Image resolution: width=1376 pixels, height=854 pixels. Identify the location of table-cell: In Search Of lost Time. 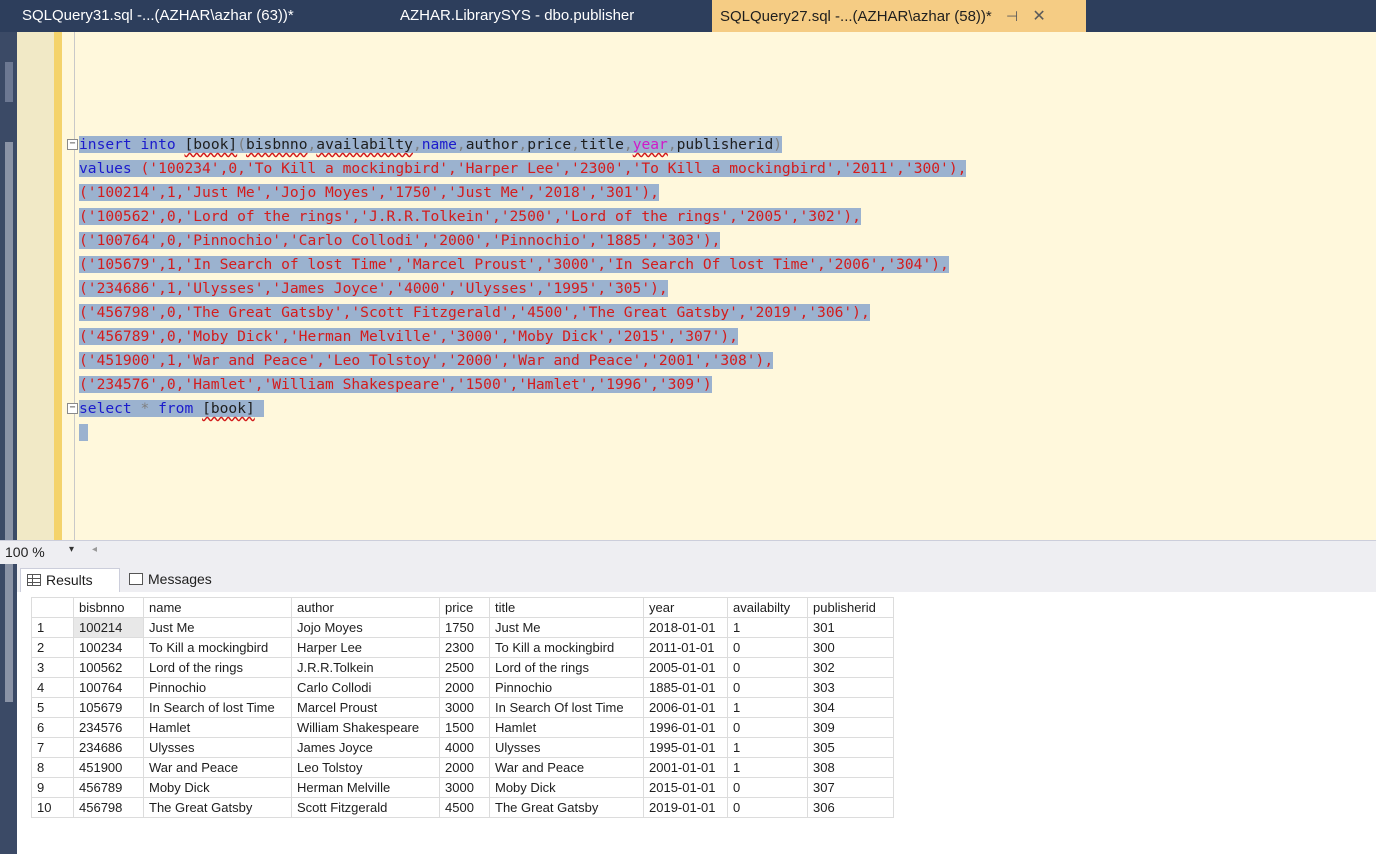
(566, 707).